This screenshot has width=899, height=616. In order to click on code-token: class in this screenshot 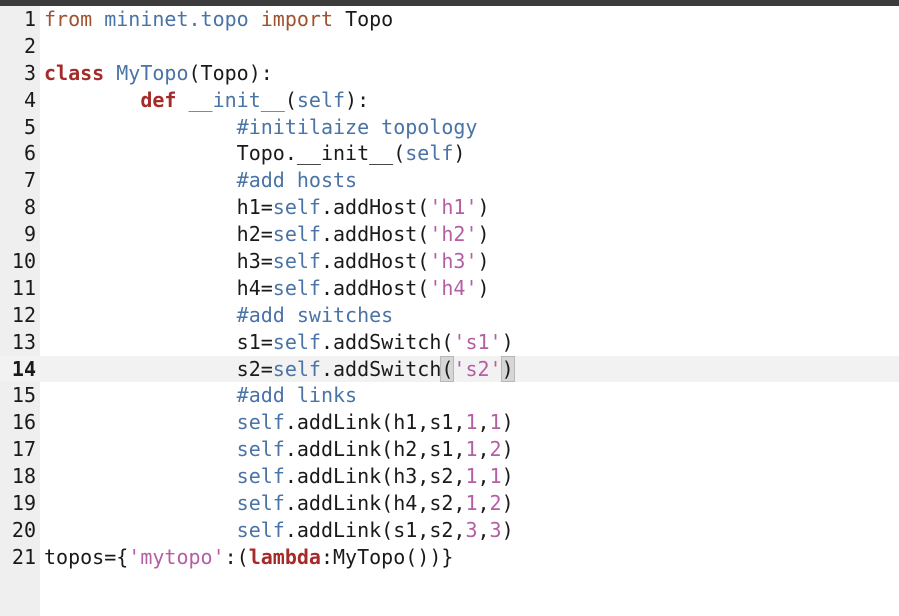, I will do `click(80, 72)`.